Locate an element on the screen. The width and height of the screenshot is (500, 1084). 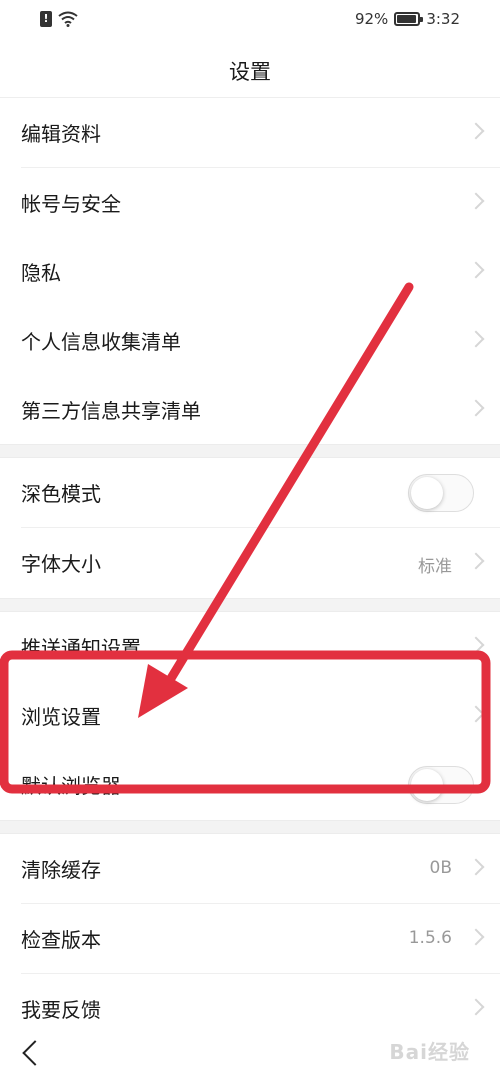
battery-icon is located at coordinates (409, 19).